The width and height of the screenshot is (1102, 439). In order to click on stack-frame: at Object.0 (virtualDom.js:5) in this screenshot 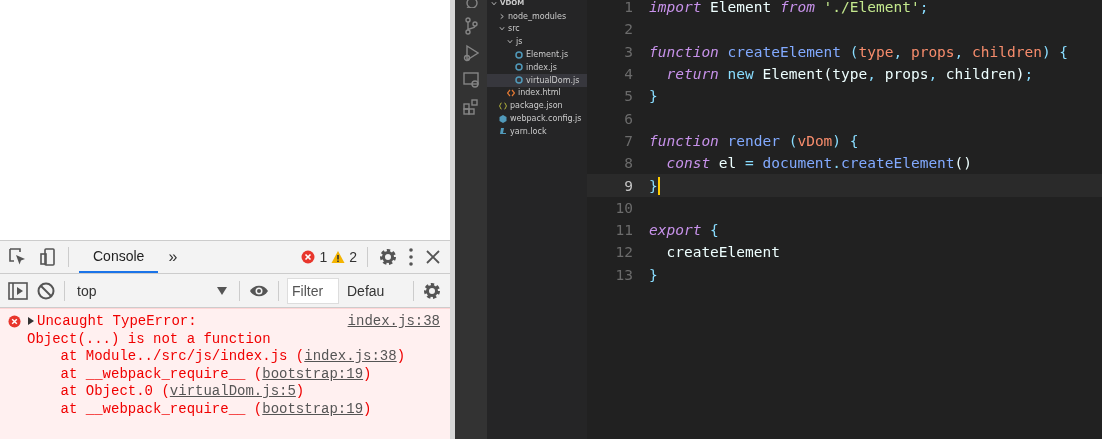, I will do `click(233, 392)`.